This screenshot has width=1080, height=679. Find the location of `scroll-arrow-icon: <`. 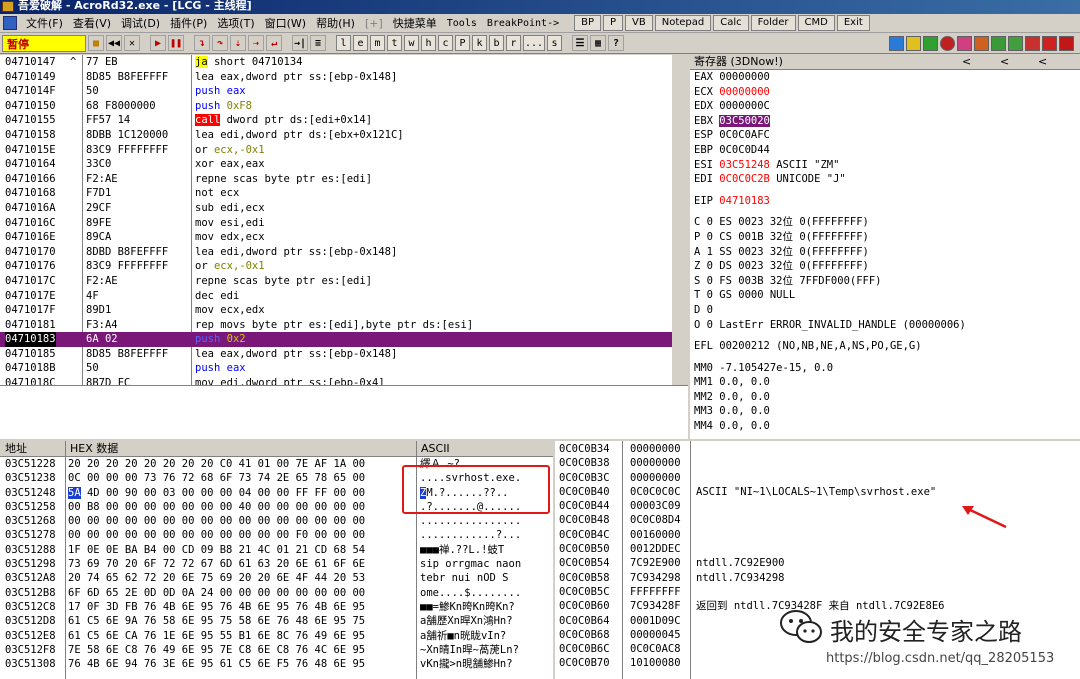

scroll-arrow-icon: < is located at coordinates (1042, 62).